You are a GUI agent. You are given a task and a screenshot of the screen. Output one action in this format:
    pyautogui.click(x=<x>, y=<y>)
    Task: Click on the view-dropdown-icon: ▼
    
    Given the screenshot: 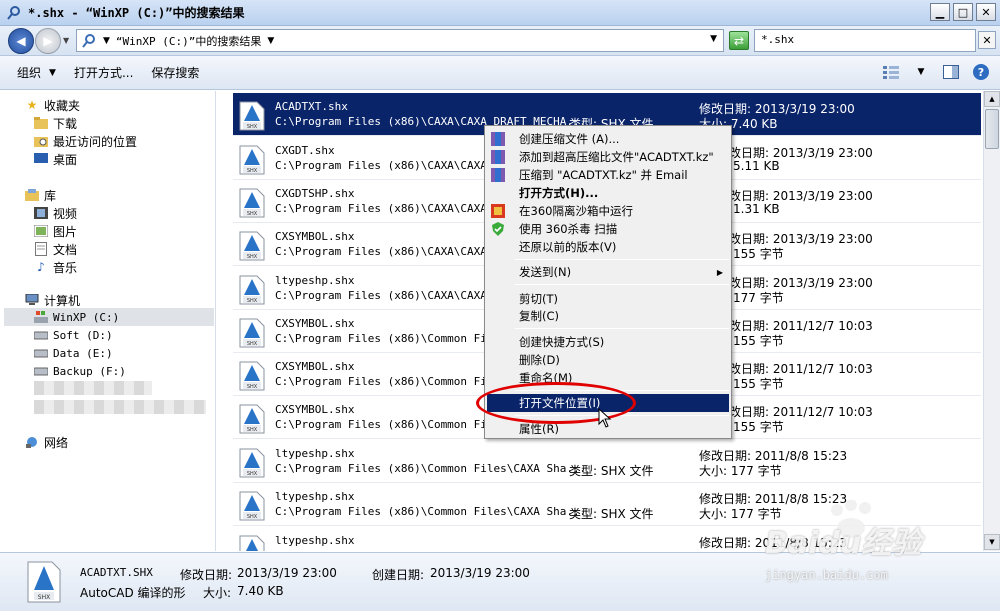 What is the action you would take?
    pyautogui.click(x=921, y=72)
    